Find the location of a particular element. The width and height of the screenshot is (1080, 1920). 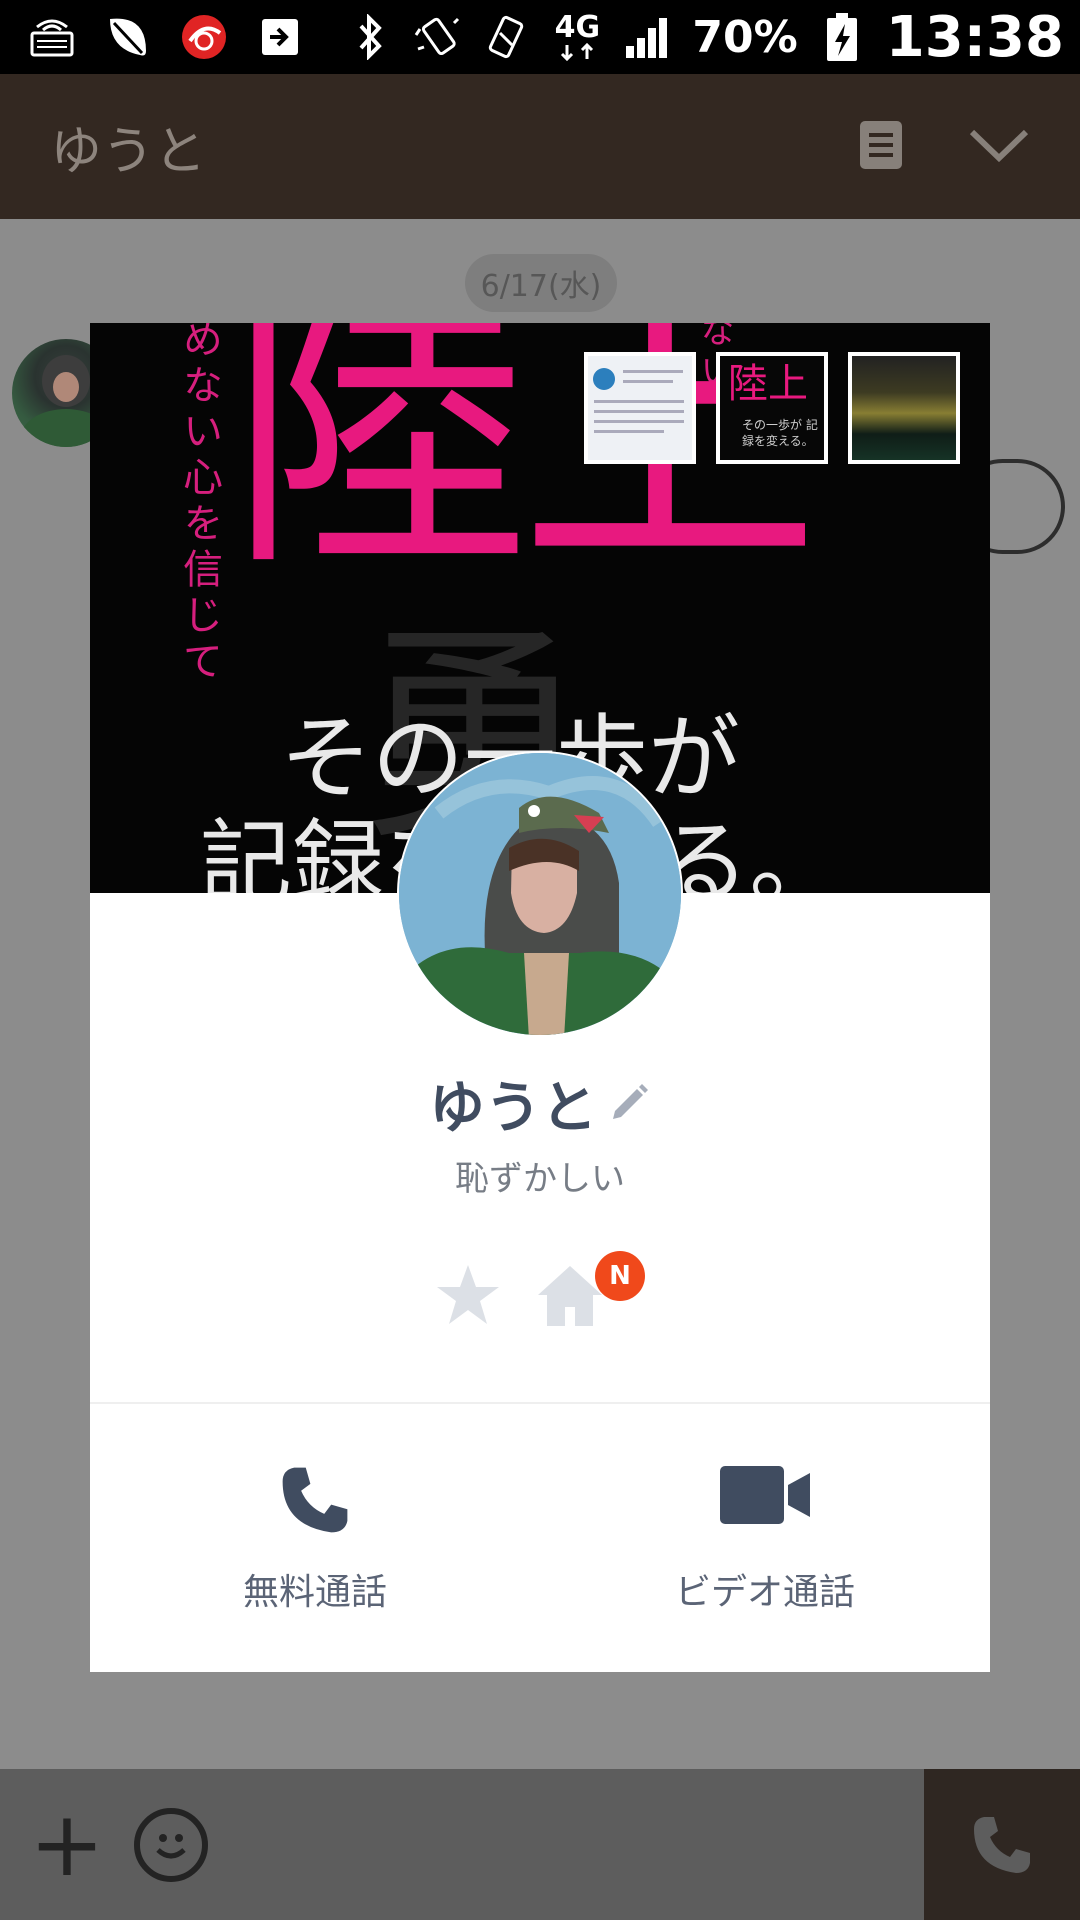

rotate-icon is located at coordinates (506, 37).